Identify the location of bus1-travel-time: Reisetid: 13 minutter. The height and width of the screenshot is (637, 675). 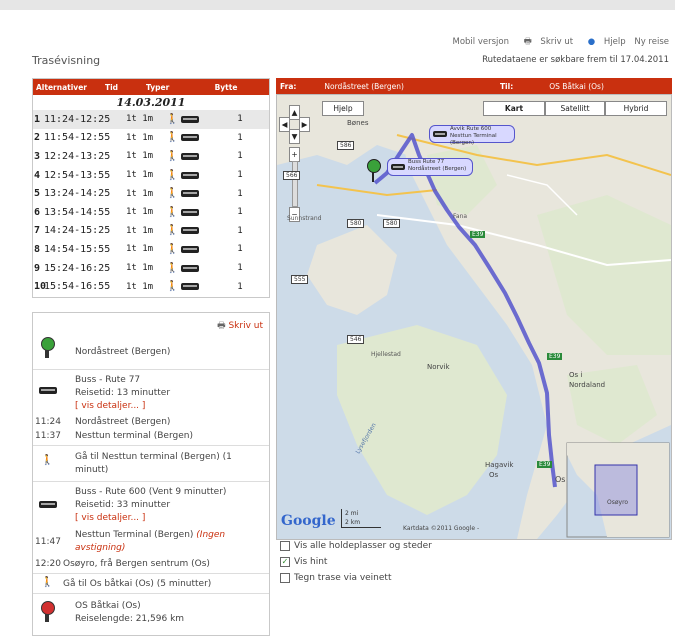
(123, 393).